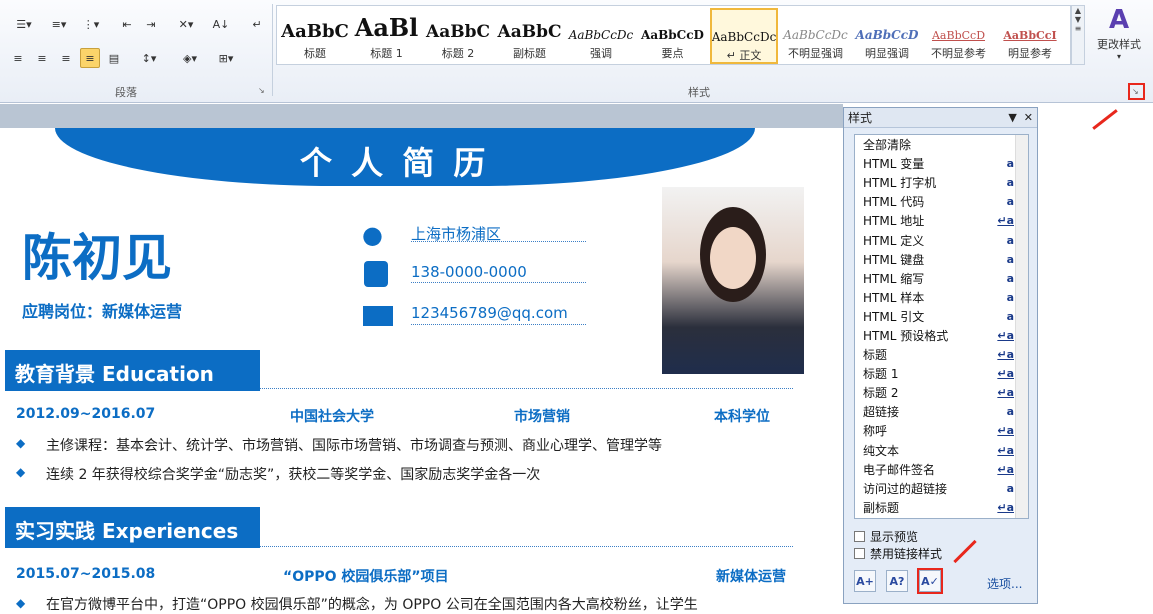 The image size is (1153, 614). I want to click on line-spacing-button: ↕▾, so click(149, 58).